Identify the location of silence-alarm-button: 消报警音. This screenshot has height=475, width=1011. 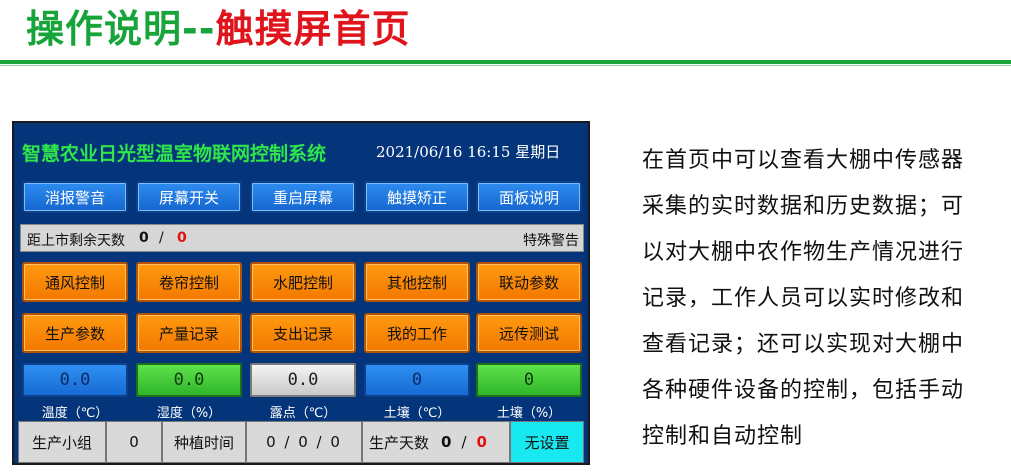
(75, 197).